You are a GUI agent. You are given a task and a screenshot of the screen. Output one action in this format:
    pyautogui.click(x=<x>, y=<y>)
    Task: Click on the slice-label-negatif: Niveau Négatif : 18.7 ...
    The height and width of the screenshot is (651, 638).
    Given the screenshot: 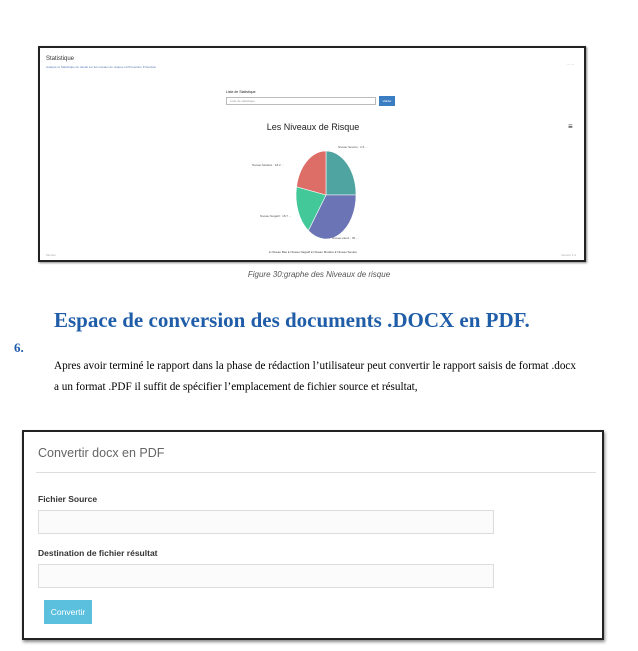 What is the action you would take?
    pyautogui.click(x=276, y=216)
    